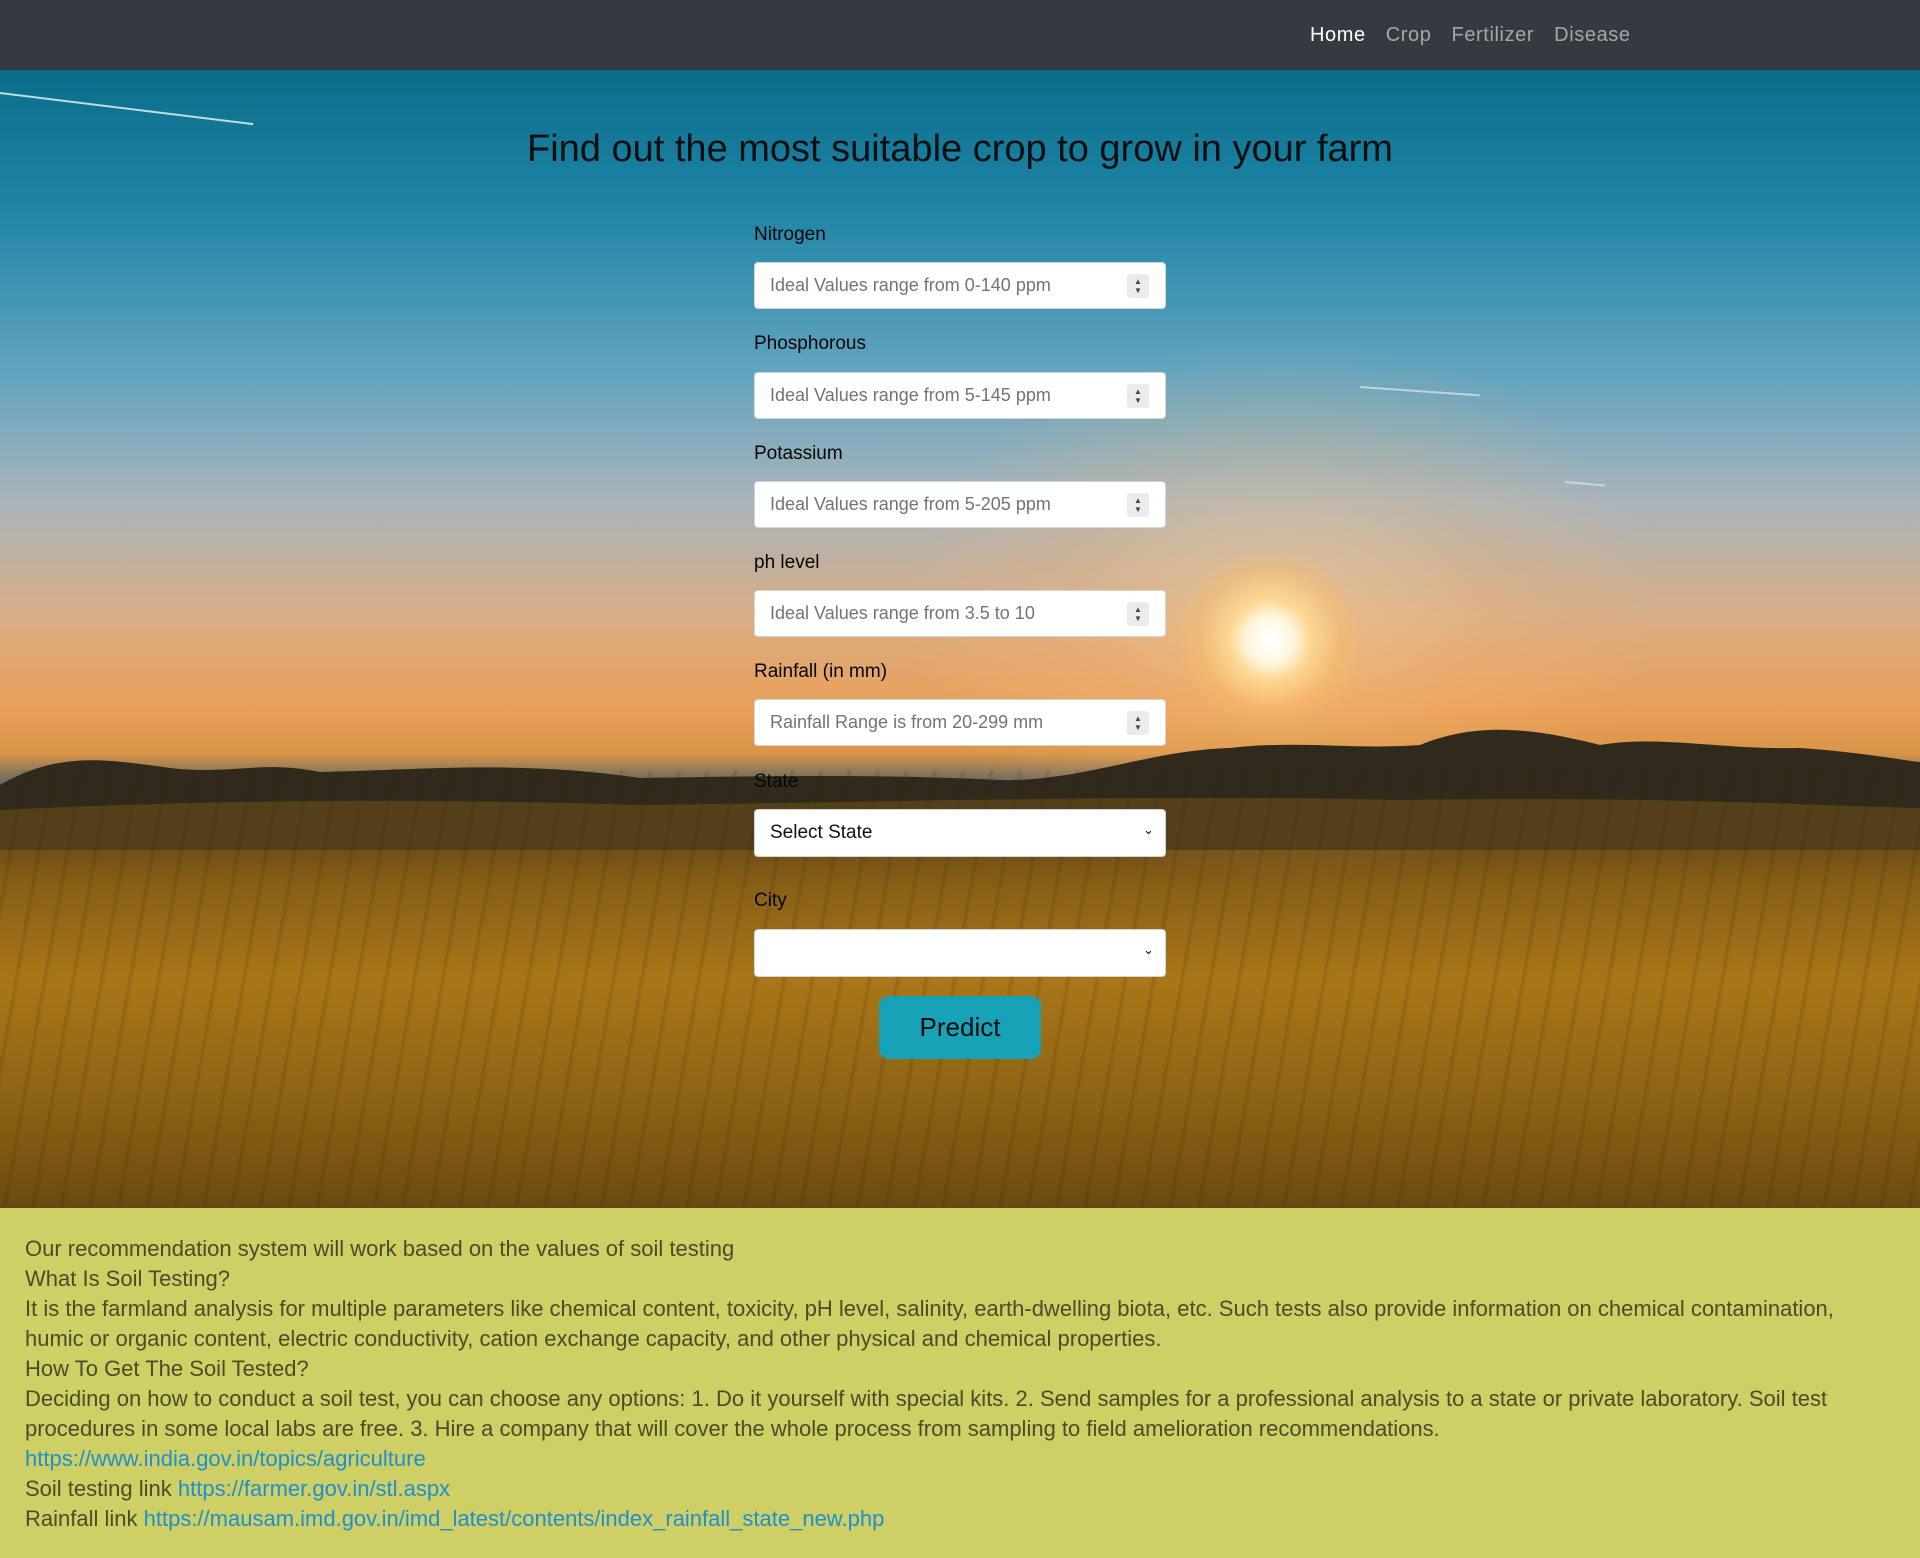 The image size is (1920, 1558). What do you see at coordinates (821, 832) in the screenshot?
I see `state-select-value: Select State` at bounding box center [821, 832].